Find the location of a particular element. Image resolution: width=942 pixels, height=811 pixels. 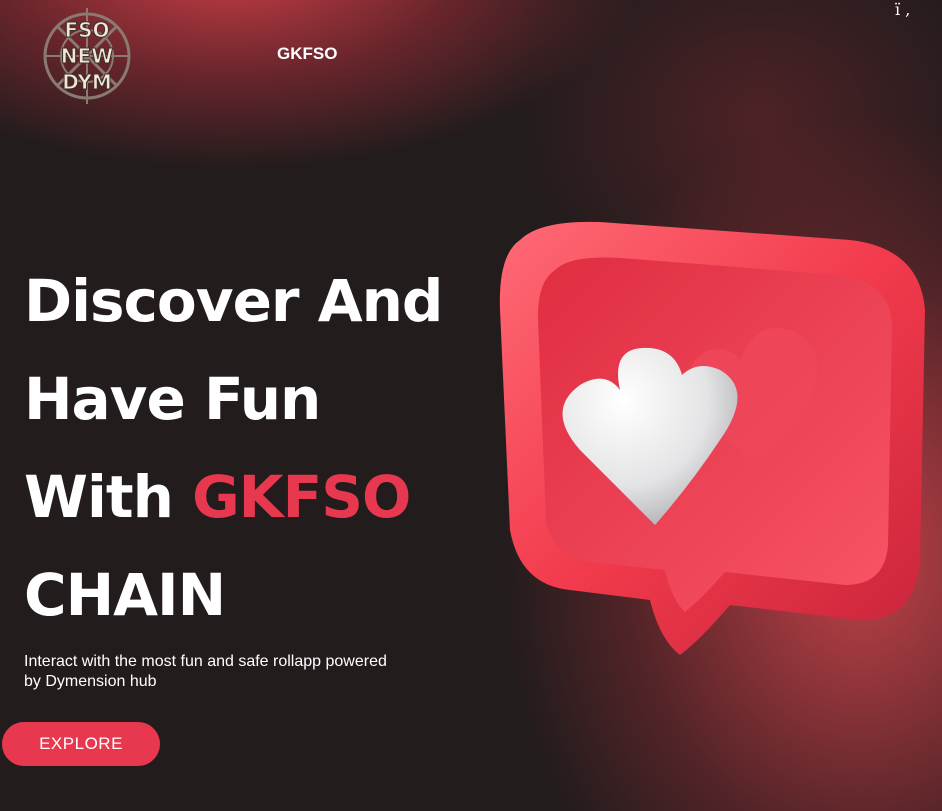

headline-line-1: Discover And is located at coordinates (233, 301).